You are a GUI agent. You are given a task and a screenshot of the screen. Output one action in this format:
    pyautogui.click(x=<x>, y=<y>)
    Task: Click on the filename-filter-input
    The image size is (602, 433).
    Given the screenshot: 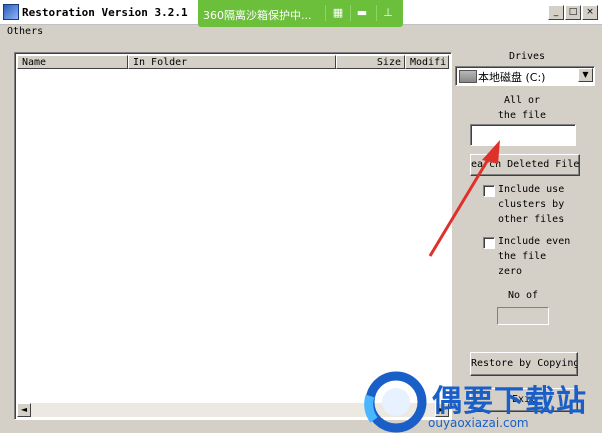 What is the action you would take?
    pyautogui.click(x=523, y=135)
    